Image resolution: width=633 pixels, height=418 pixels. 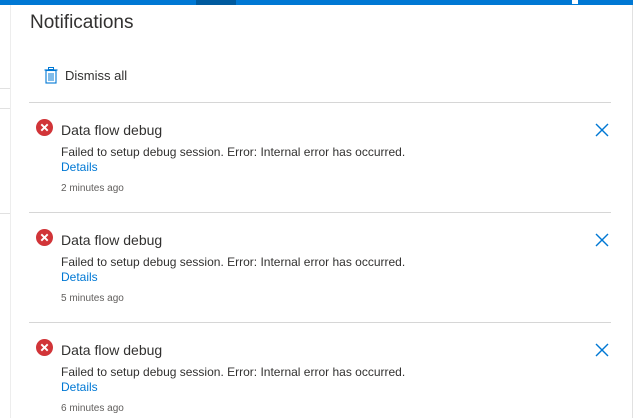 What do you see at coordinates (51, 75) in the screenshot?
I see `trash-icon` at bounding box center [51, 75].